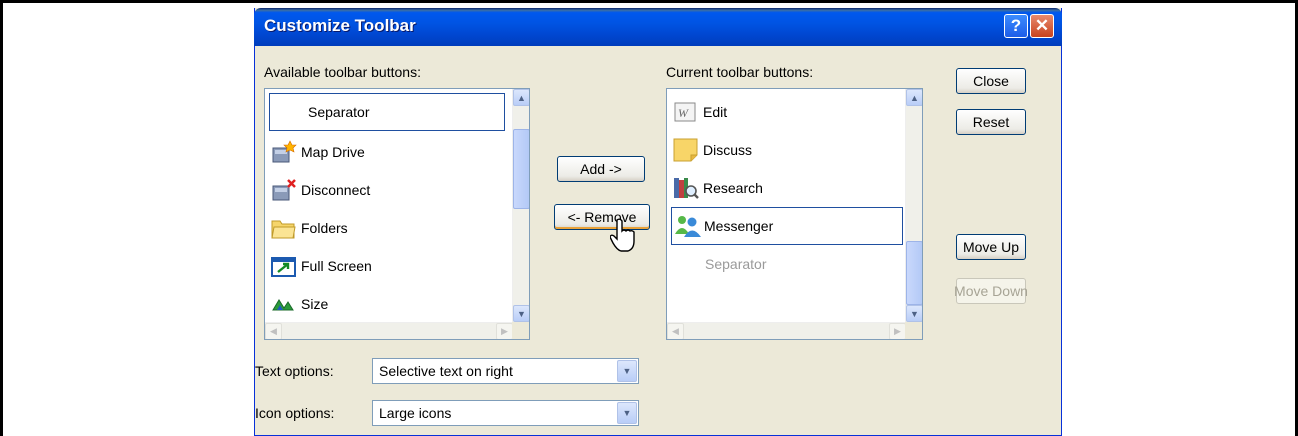  What do you see at coordinates (649, 1) in the screenshot?
I see `page-border-top` at bounding box center [649, 1].